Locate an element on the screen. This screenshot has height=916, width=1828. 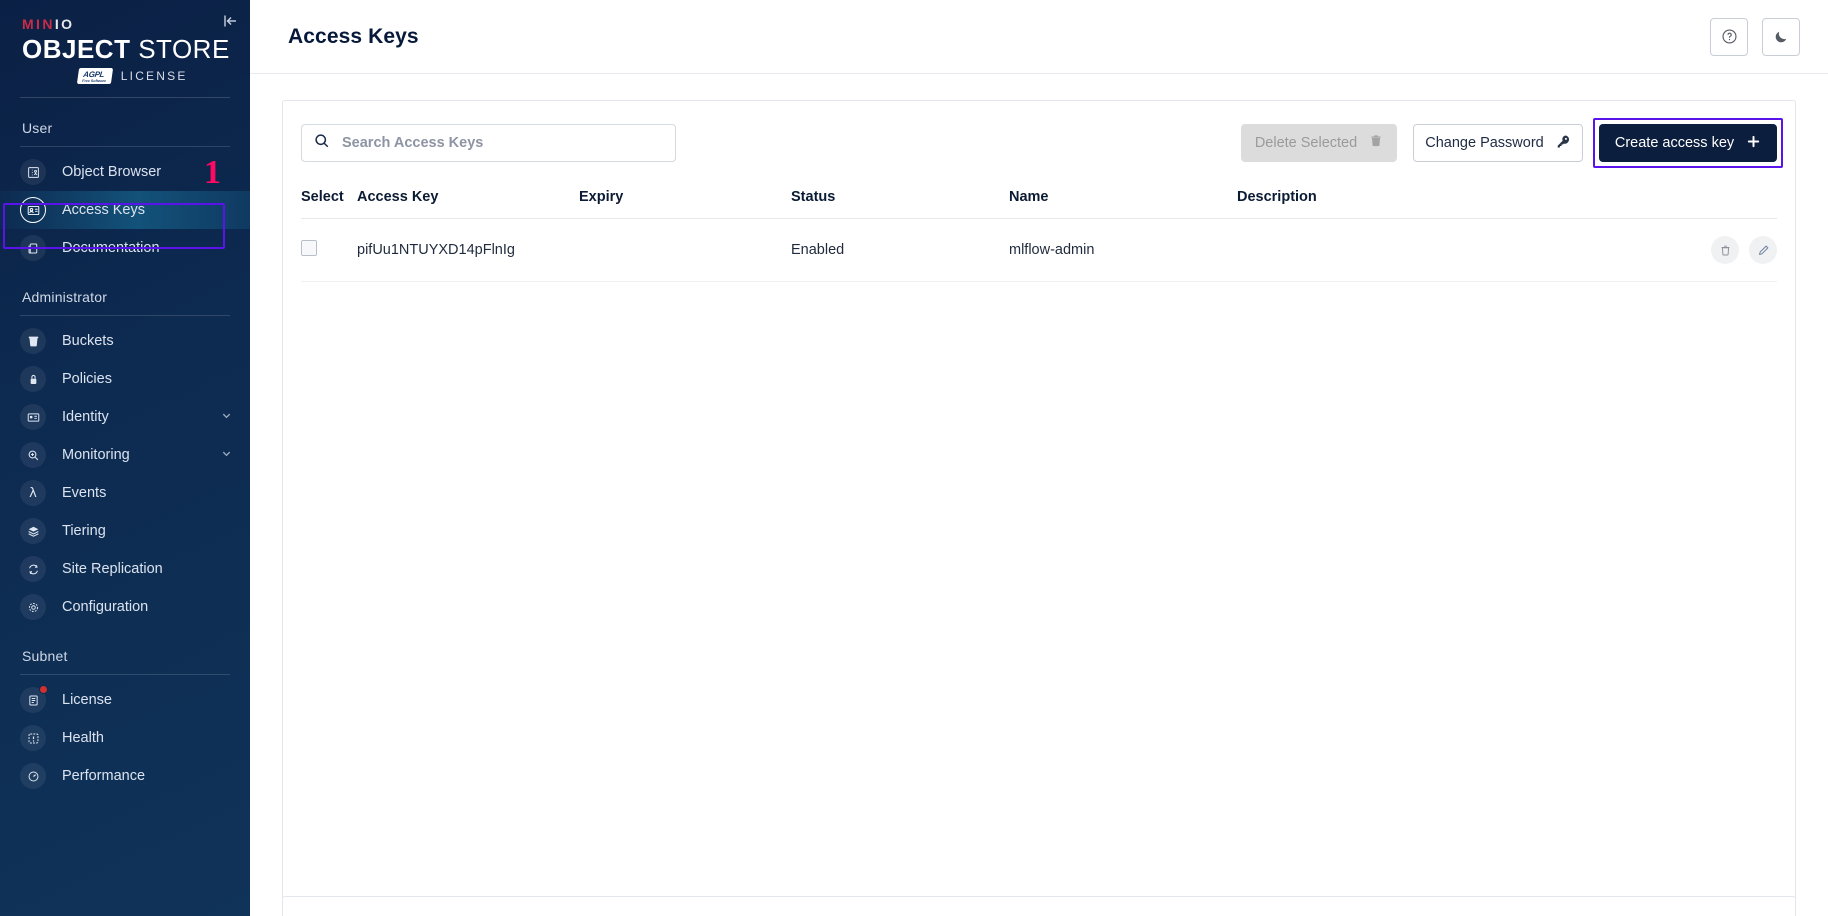
row-select-cell is located at coordinates (329, 250).